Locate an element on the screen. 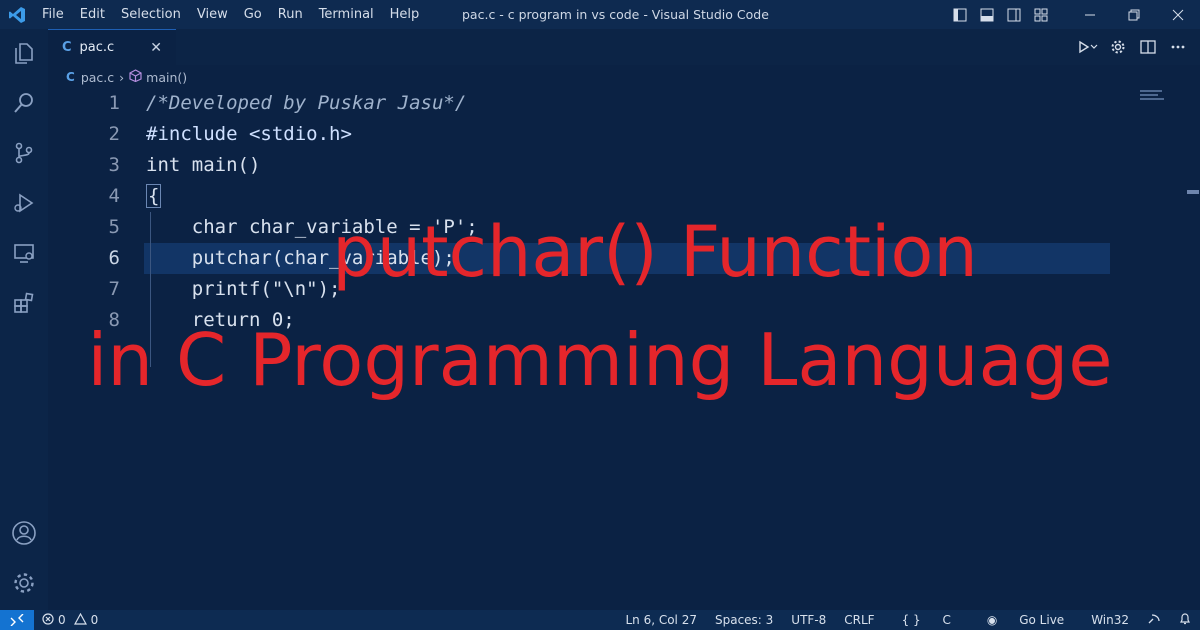 The width and height of the screenshot is (1200, 630). line-number: 7 is located at coordinates (114, 289).